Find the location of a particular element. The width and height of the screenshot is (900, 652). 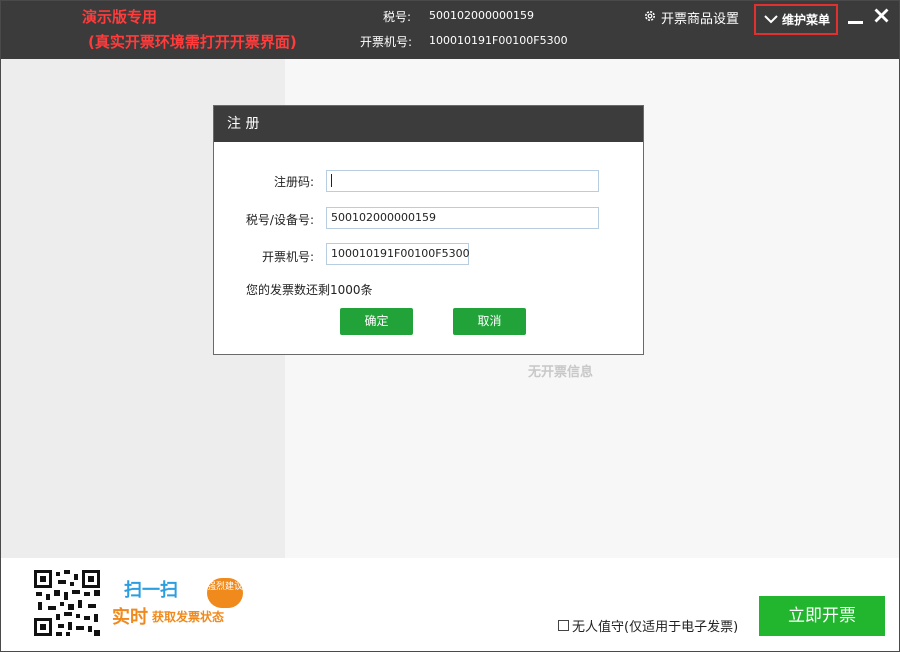

reg-code-label: 注册码: is located at coordinates (293, 182).